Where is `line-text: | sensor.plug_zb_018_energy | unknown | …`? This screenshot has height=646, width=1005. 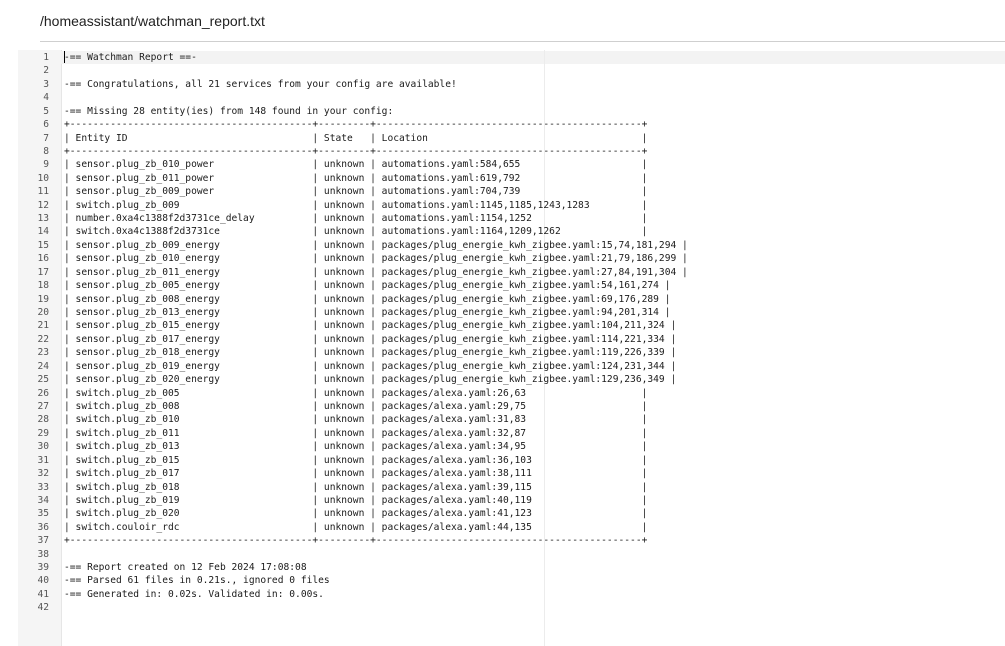
line-text: | sensor.plug_zb_018_energy | unknown | … is located at coordinates (370, 352).